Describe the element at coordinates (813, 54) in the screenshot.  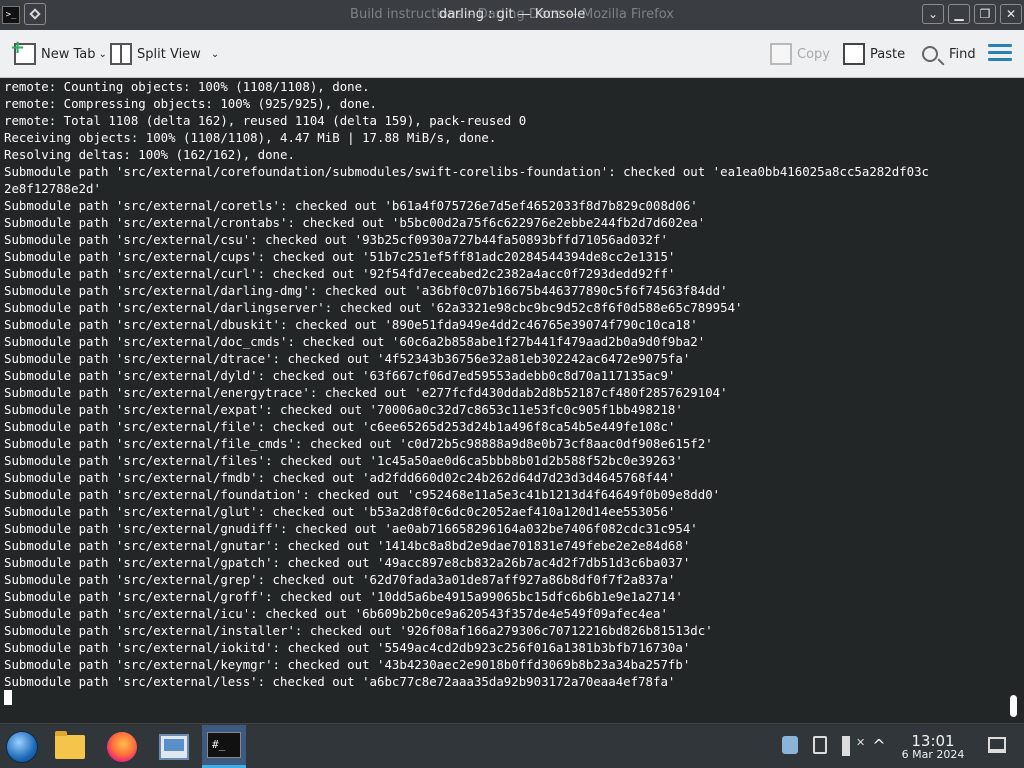
I see `copy-label: Copy` at that location.